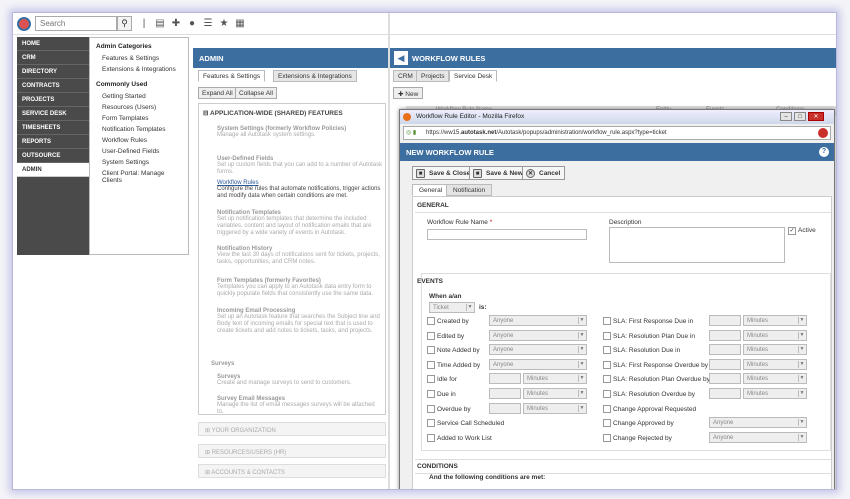 The height and width of the screenshot is (499, 850). What do you see at coordinates (273, 113) in the screenshot?
I see `section-application-wide: ⊟ APPLICATION-WIDE (SHARED) FEATURES` at bounding box center [273, 113].